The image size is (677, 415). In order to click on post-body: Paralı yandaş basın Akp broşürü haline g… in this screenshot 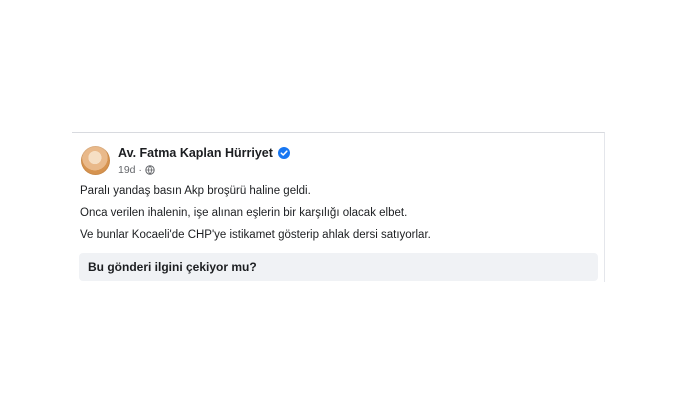, I will do `click(337, 218)`.